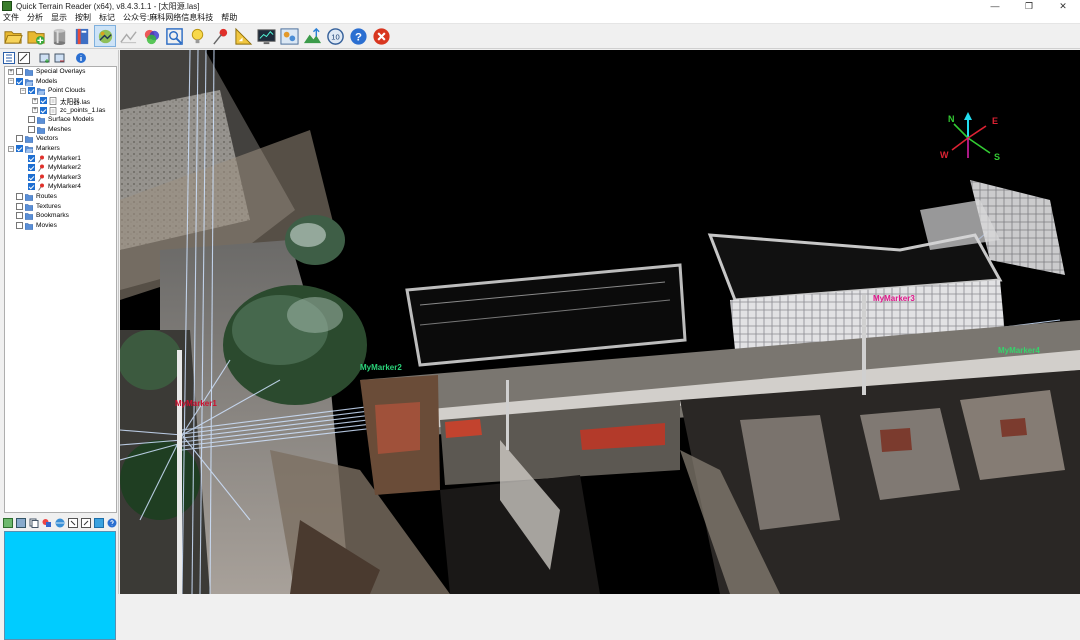 The height and width of the screenshot is (640, 1080). Describe the element at coordinates (1019, 350) in the screenshot. I see `marker-label-4: MyMarker4` at that location.